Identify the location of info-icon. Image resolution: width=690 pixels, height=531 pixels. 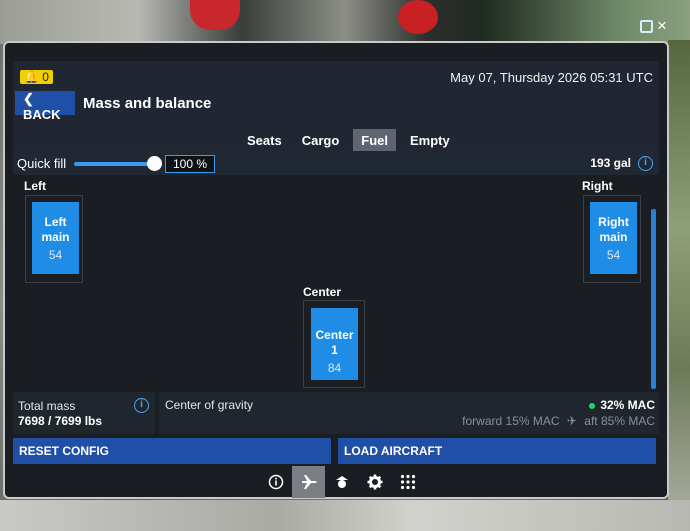
(275, 482).